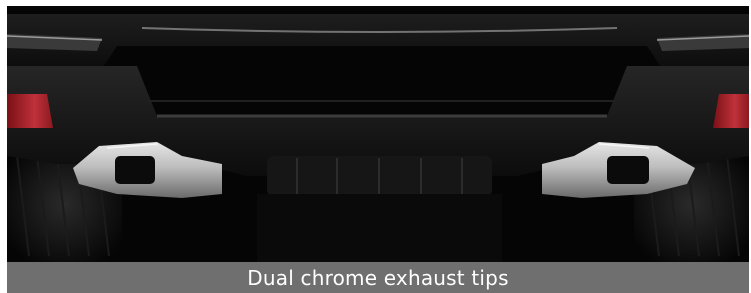 The width and height of the screenshot is (751, 293). I want to click on right-reflector, so click(731, 111).